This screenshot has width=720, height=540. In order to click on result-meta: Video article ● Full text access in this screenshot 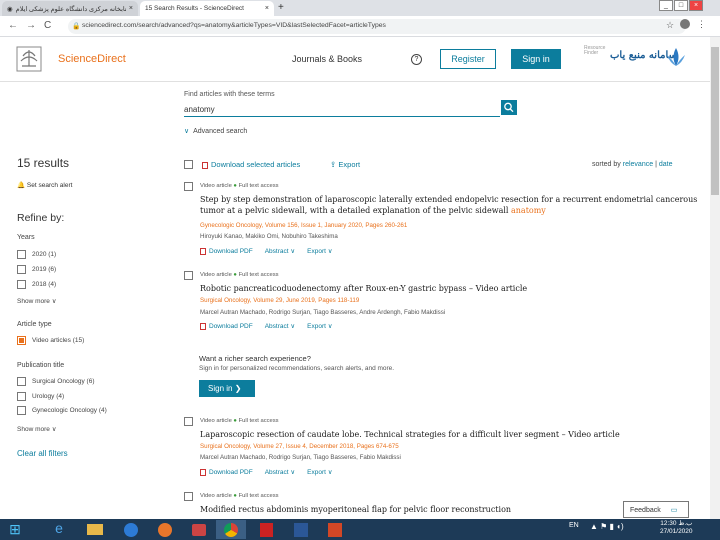, I will do `click(239, 275)`.